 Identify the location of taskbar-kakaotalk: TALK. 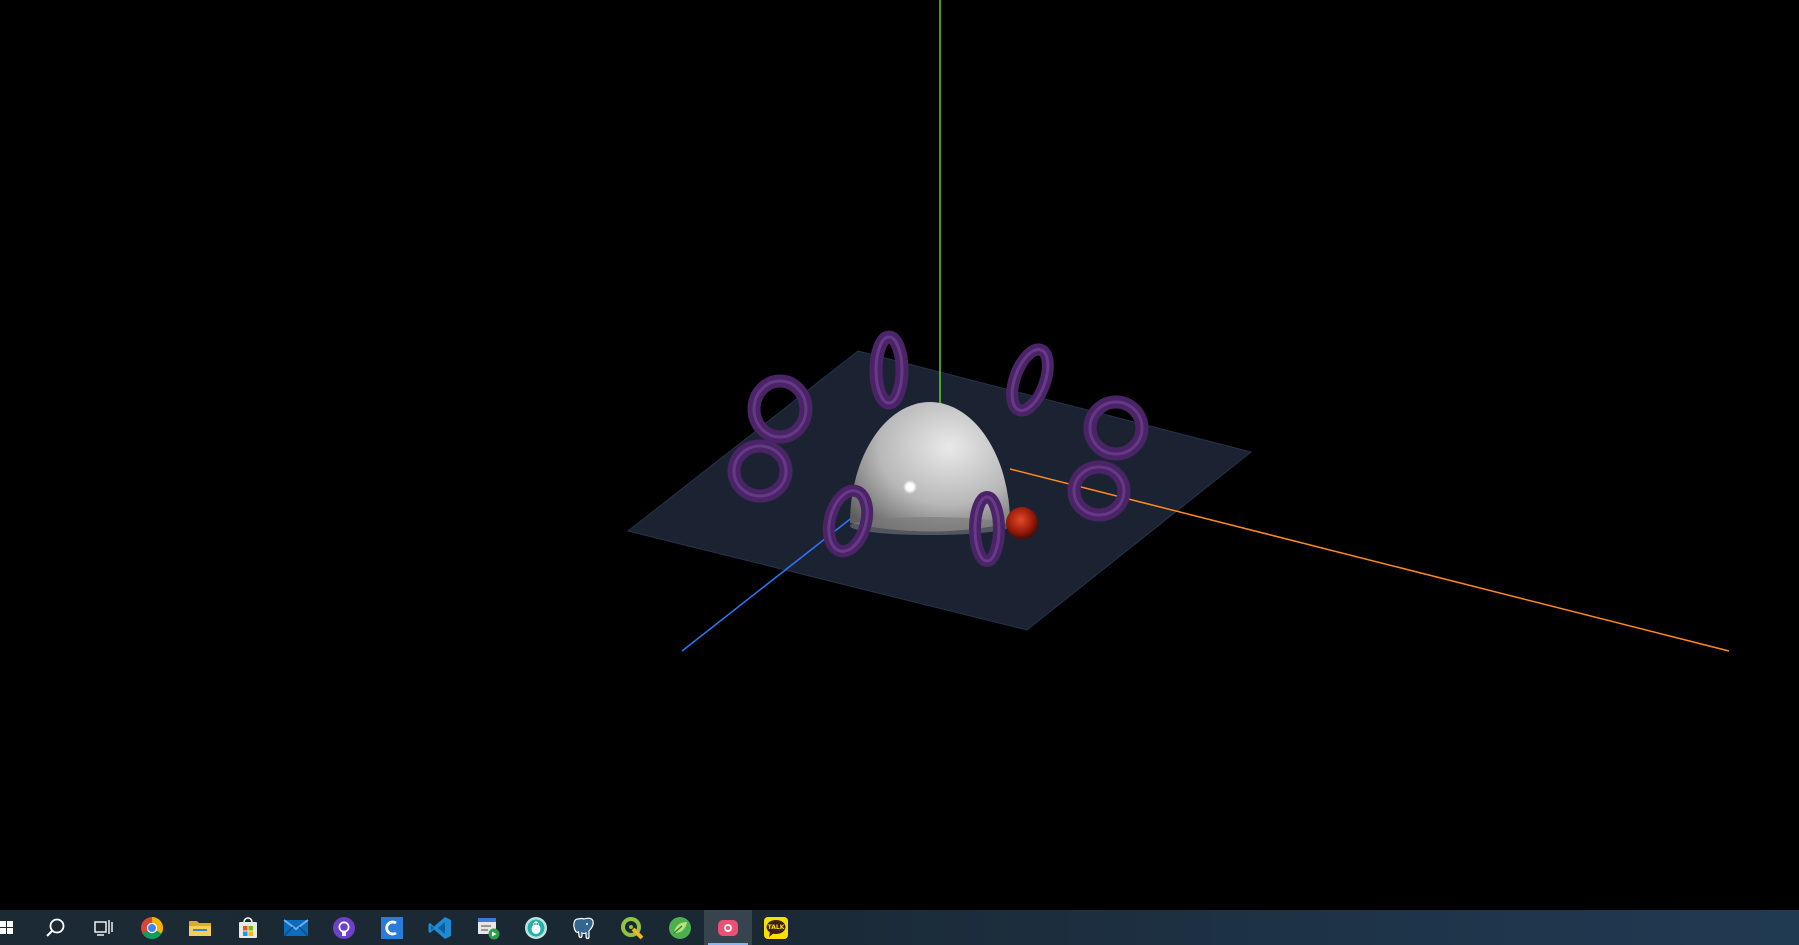
(776, 927).